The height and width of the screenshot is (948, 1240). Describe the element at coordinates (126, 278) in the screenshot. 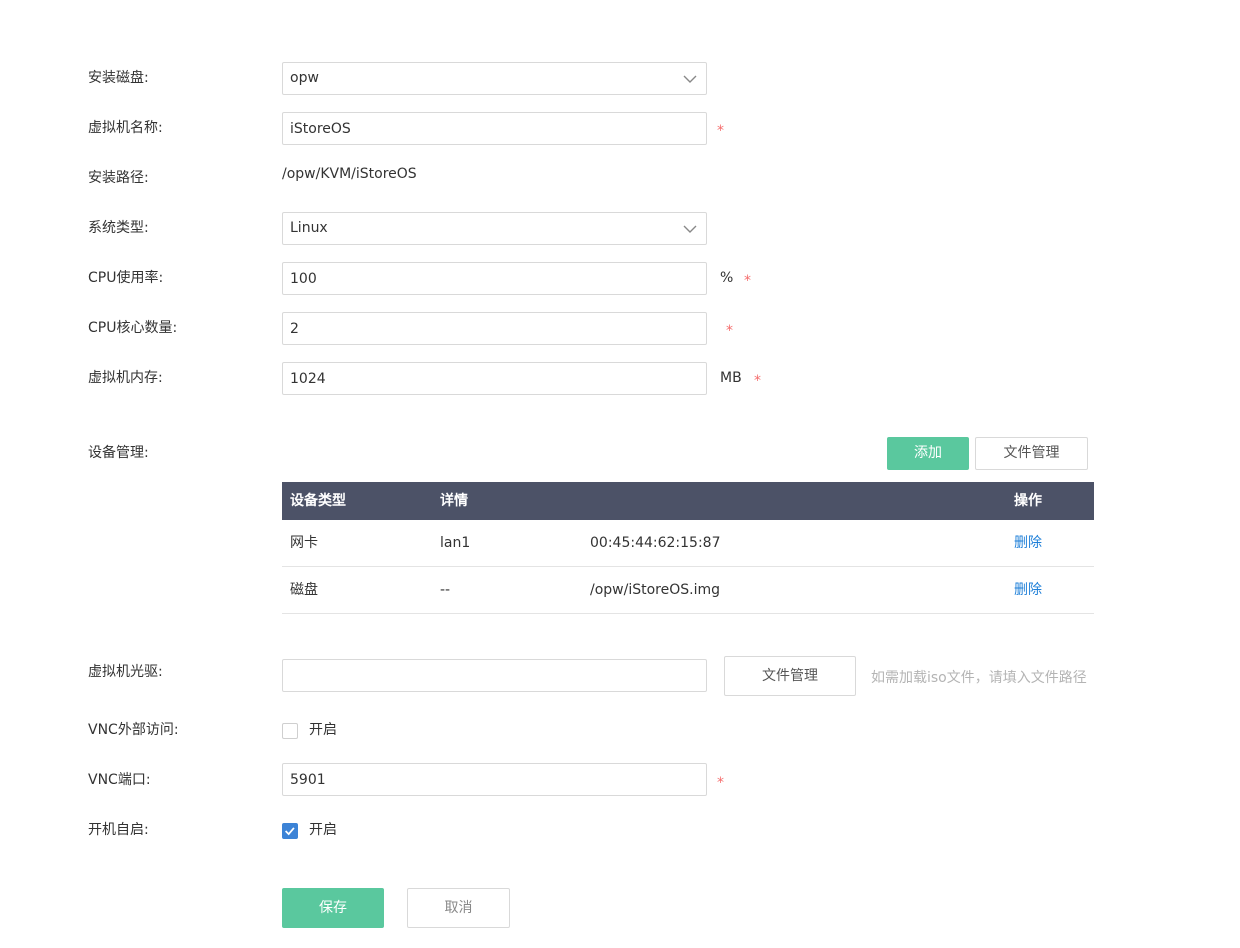

I see `cpu-usage-label: CPU使用率:` at that location.